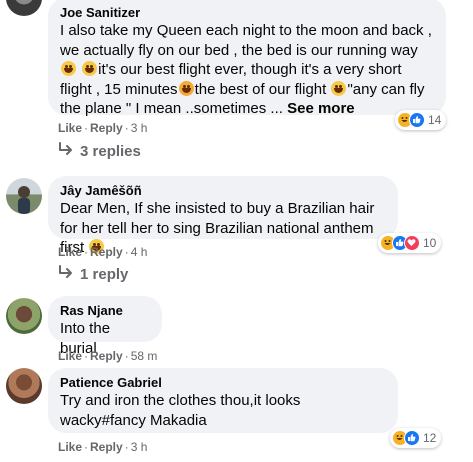 Image resolution: width=473 pixels, height=462 pixels. Describe the element at coordinates (105, 326) in the screenshot. I see `comment-bubble: Ras Njane Into the burial` at that location.